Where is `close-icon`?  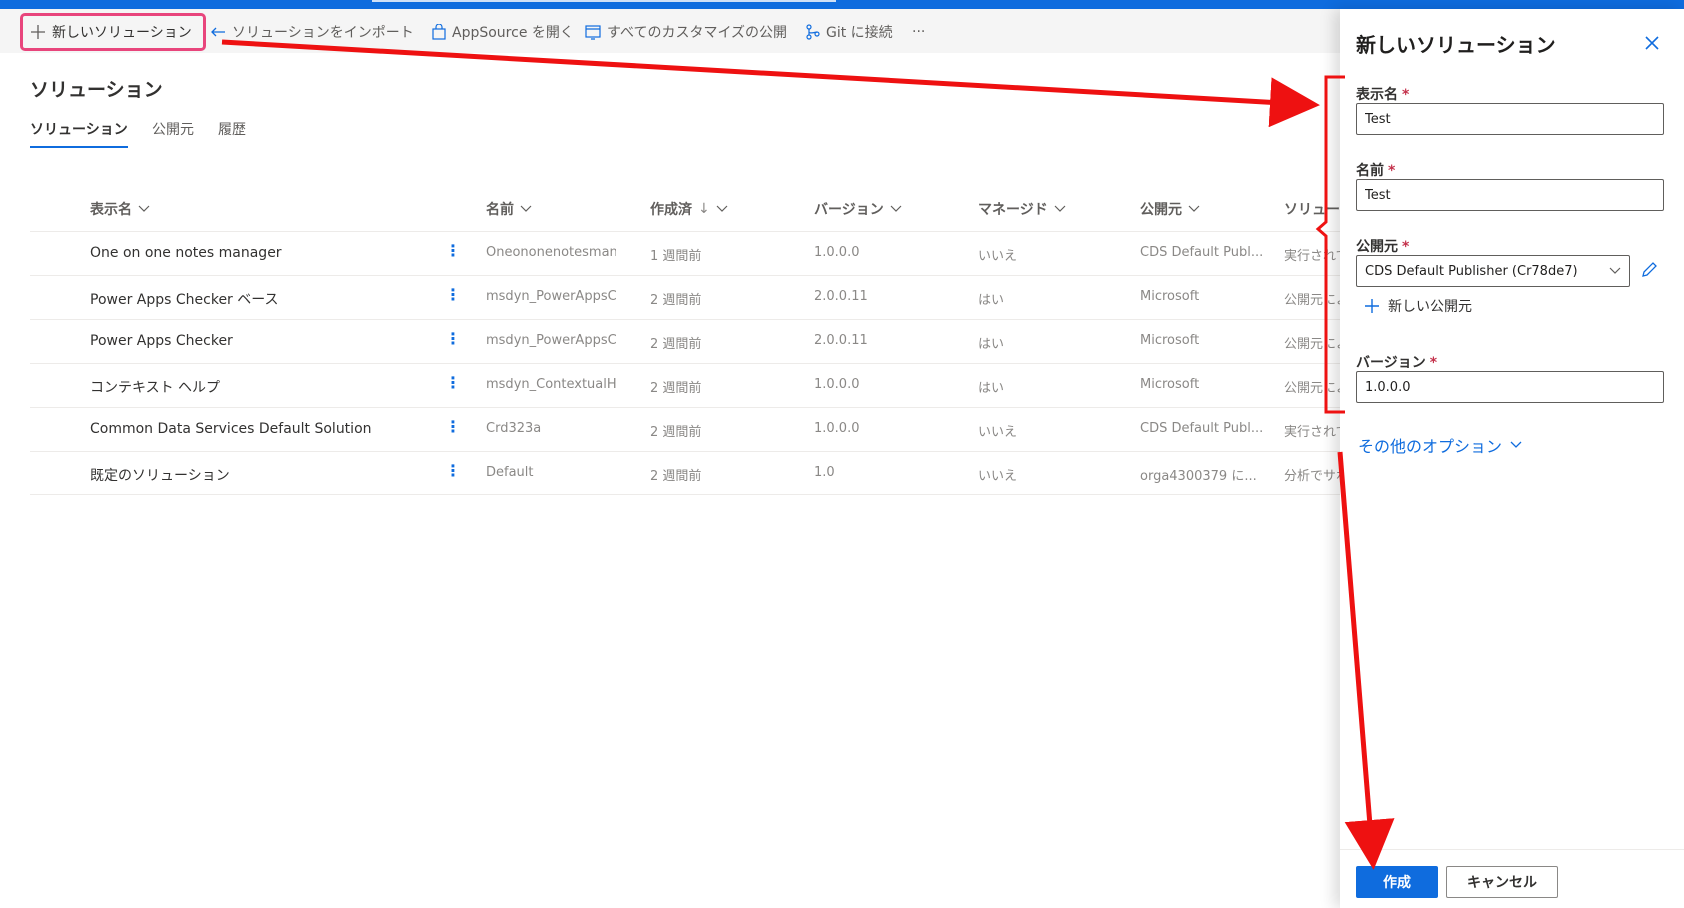
close-icon is located at coordinates (1652, 43).